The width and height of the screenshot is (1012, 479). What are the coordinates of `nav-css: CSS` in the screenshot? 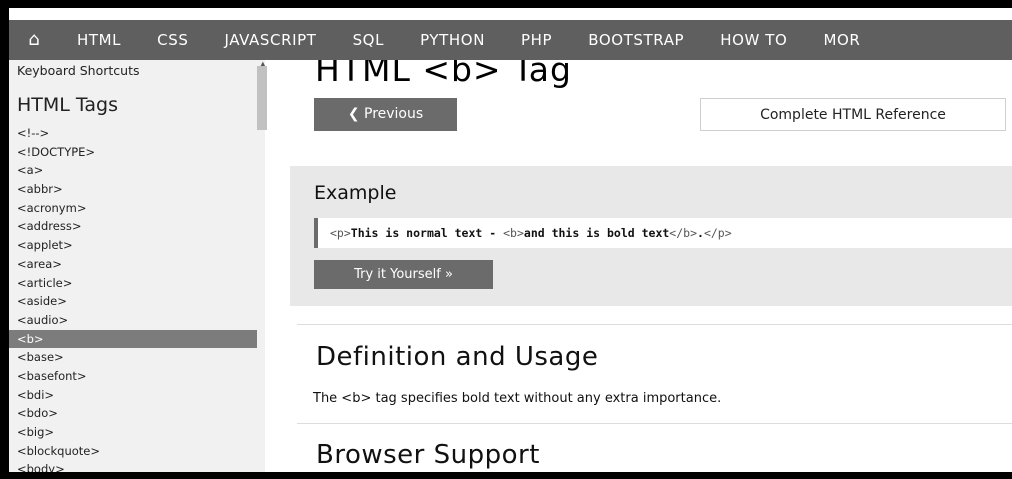 It's located at (172, 40).